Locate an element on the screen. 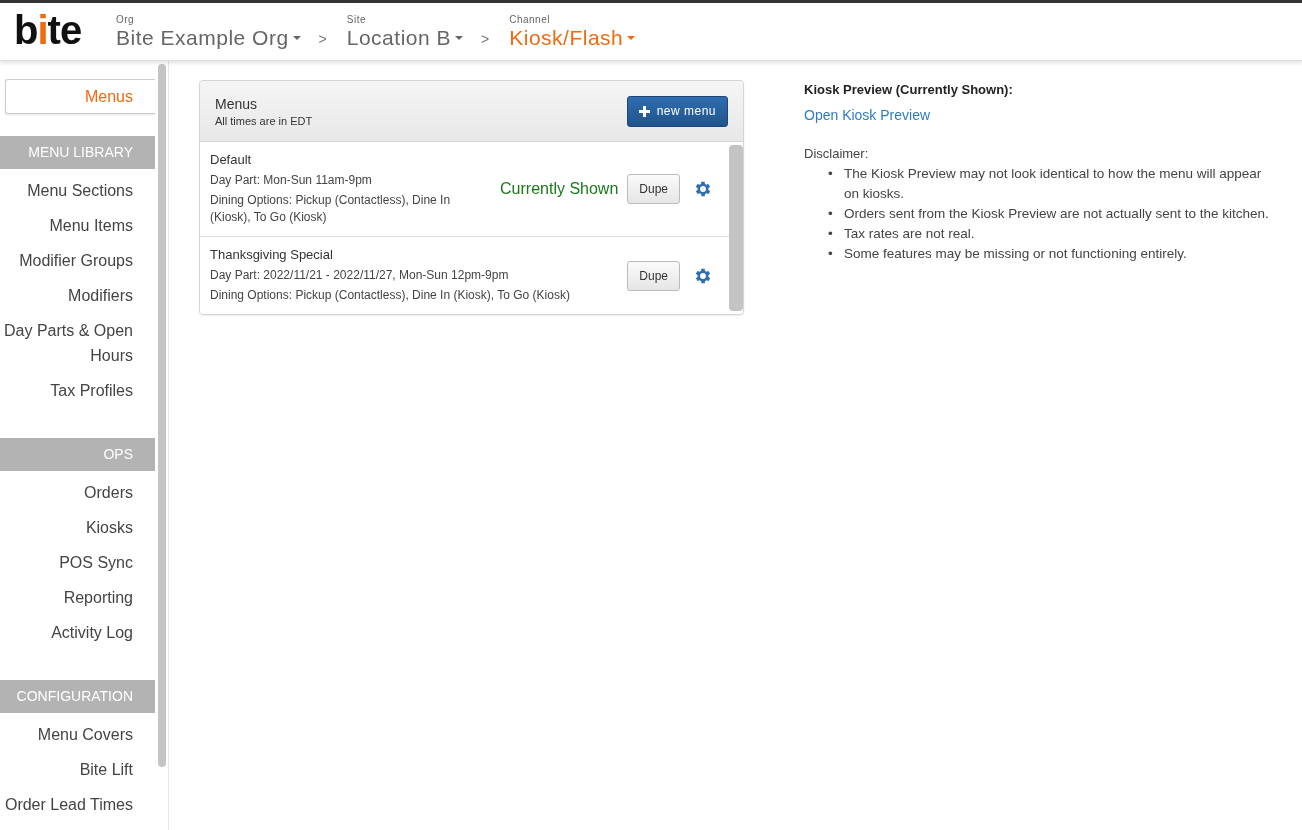 The height and width of the screenshot is (830, 1302). panel-subtitle: All times are in EDT is located at coordinates (264, 120).